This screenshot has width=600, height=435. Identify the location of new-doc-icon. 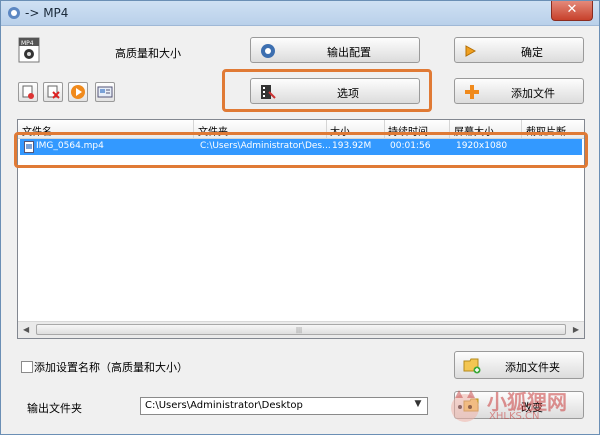
(28, 92).